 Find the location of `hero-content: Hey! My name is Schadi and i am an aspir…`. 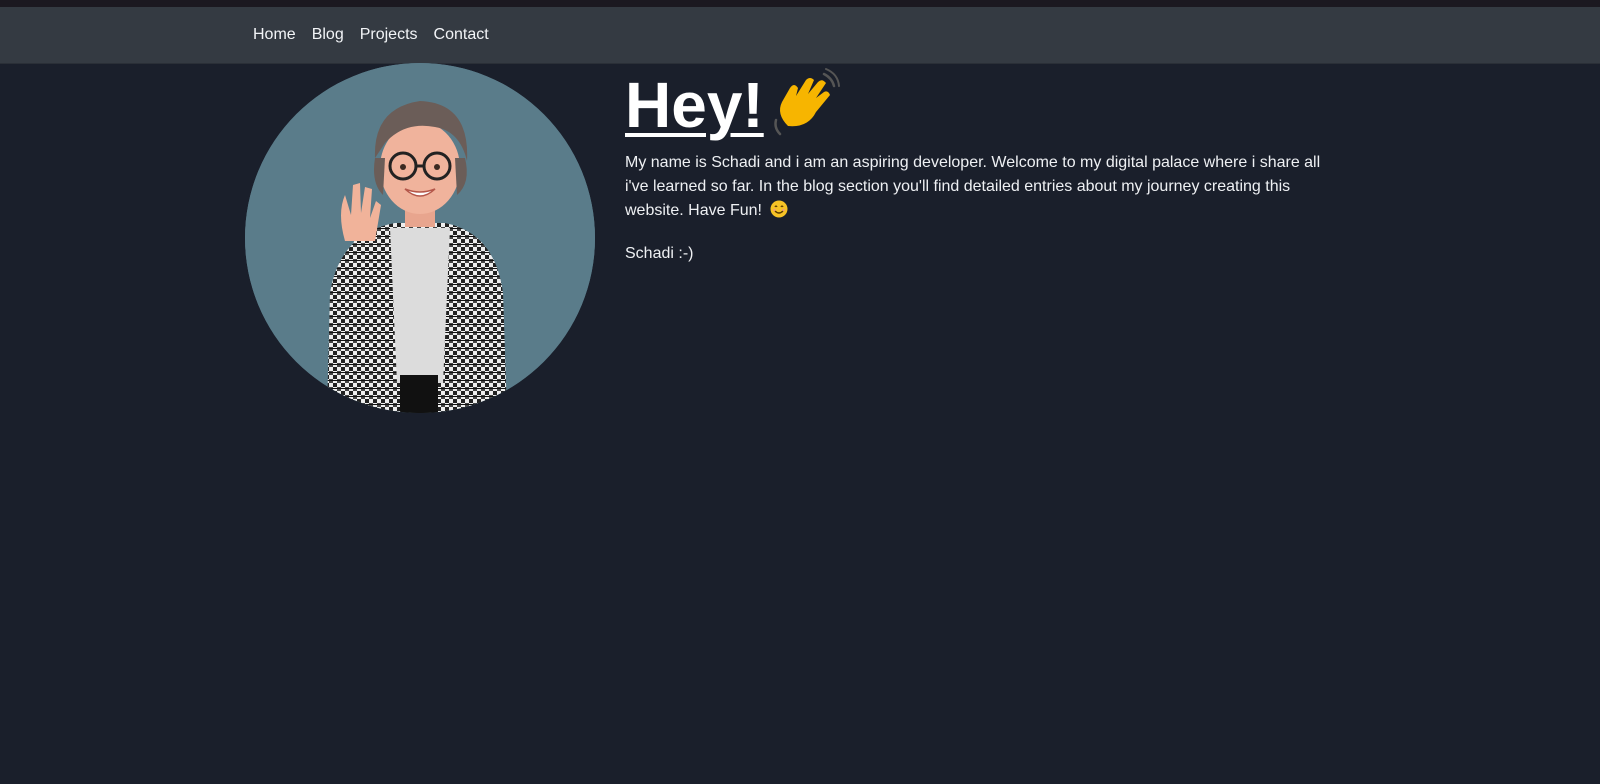

hero-content: Hey! My name is Schadi and i am an aspir… is located at coordinates (995, 164).